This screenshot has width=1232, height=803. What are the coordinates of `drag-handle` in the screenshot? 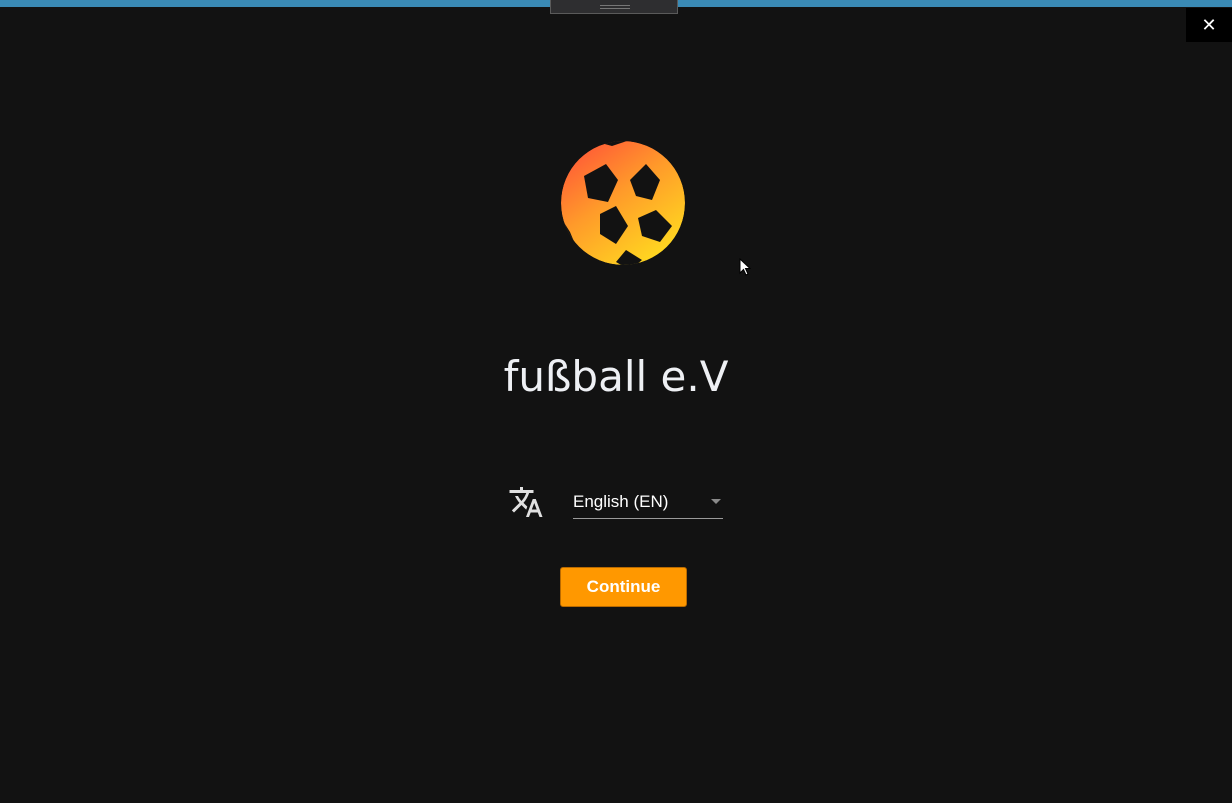 It's located at (614, 7).